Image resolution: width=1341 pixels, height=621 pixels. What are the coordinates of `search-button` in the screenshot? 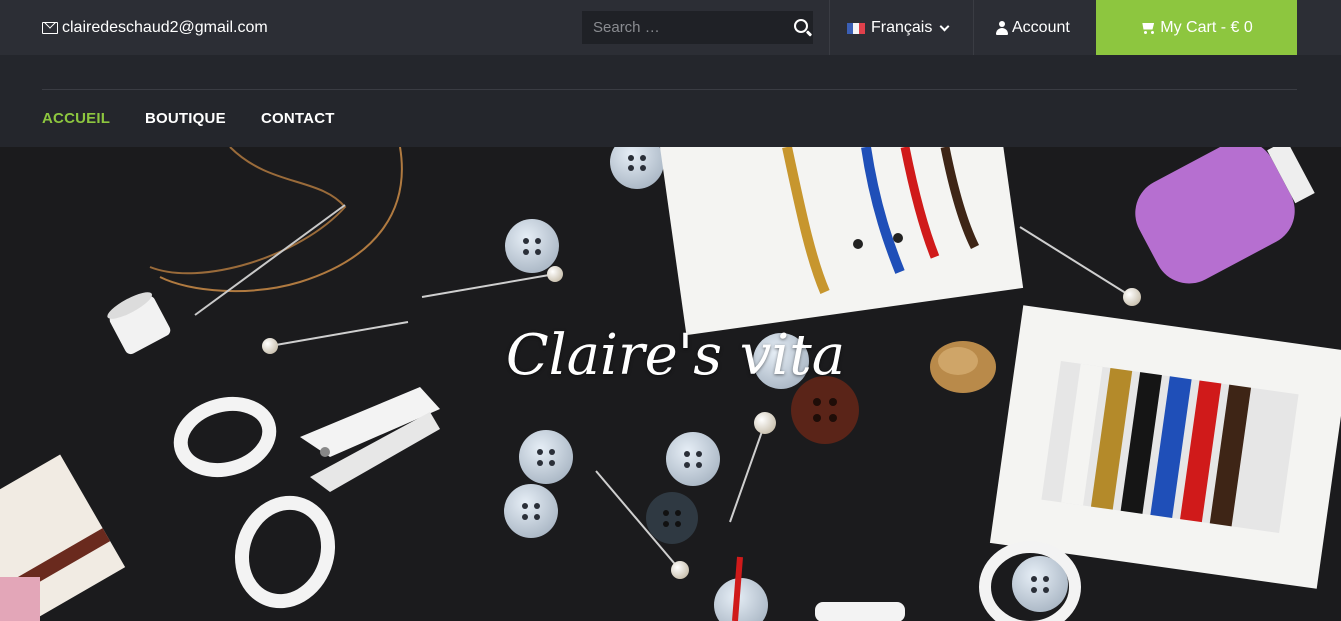 It's located at (802, 27).